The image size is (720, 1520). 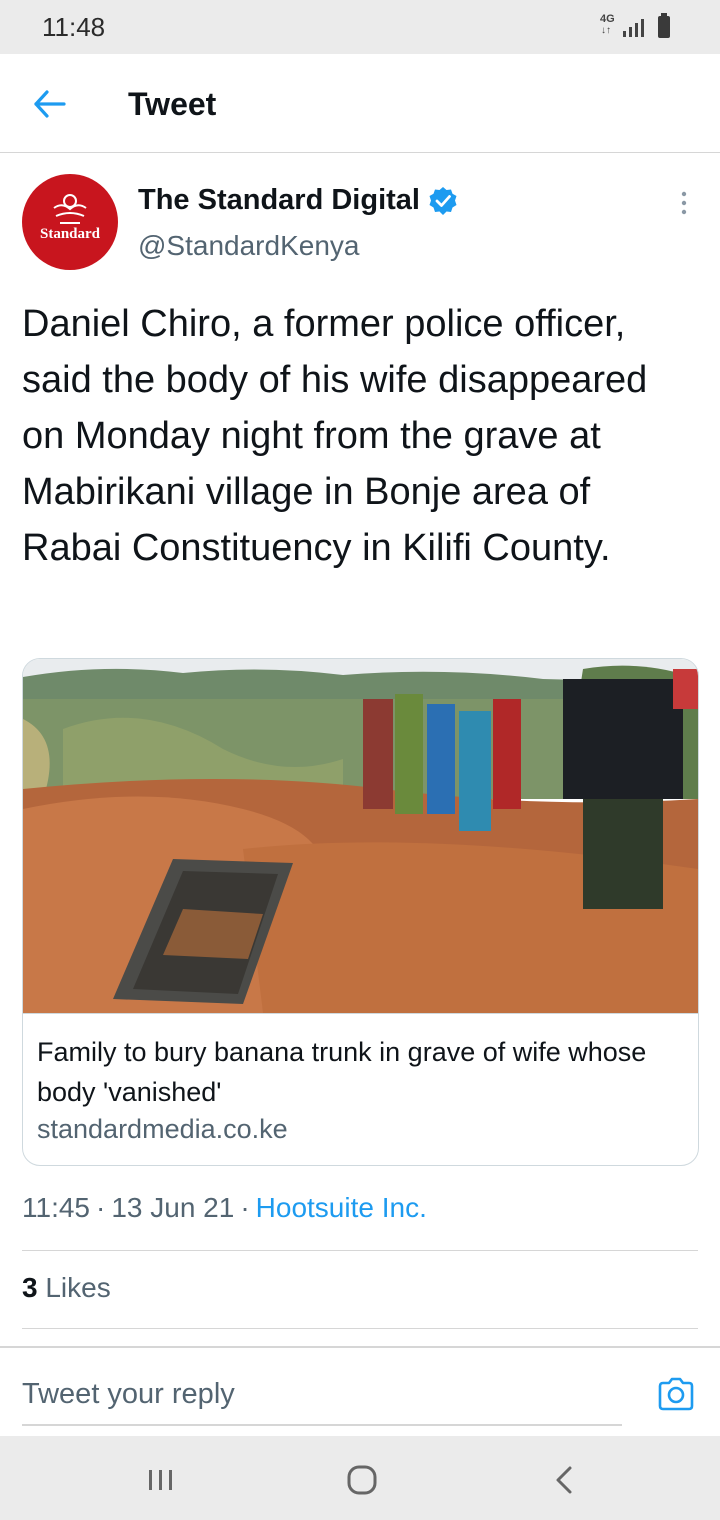 What do you see at coordinates (172, 104) in the screenshot?
I see `page-title: Tweet` at bounding box center [172, 104].